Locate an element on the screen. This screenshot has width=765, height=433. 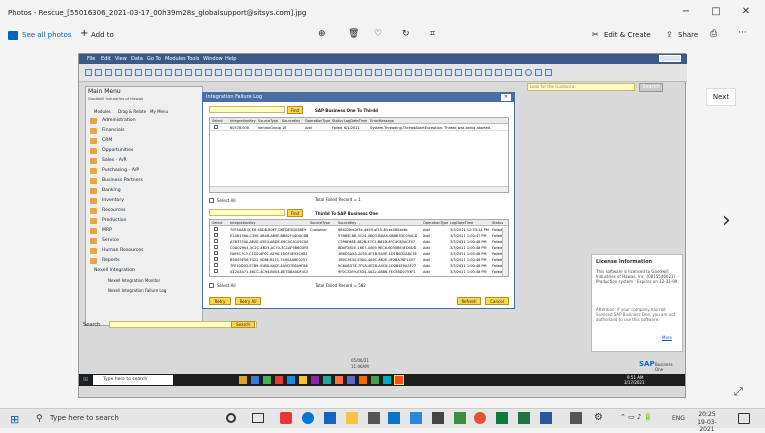
sap-menu-goto: Go To is located at coordinates (154, 59).